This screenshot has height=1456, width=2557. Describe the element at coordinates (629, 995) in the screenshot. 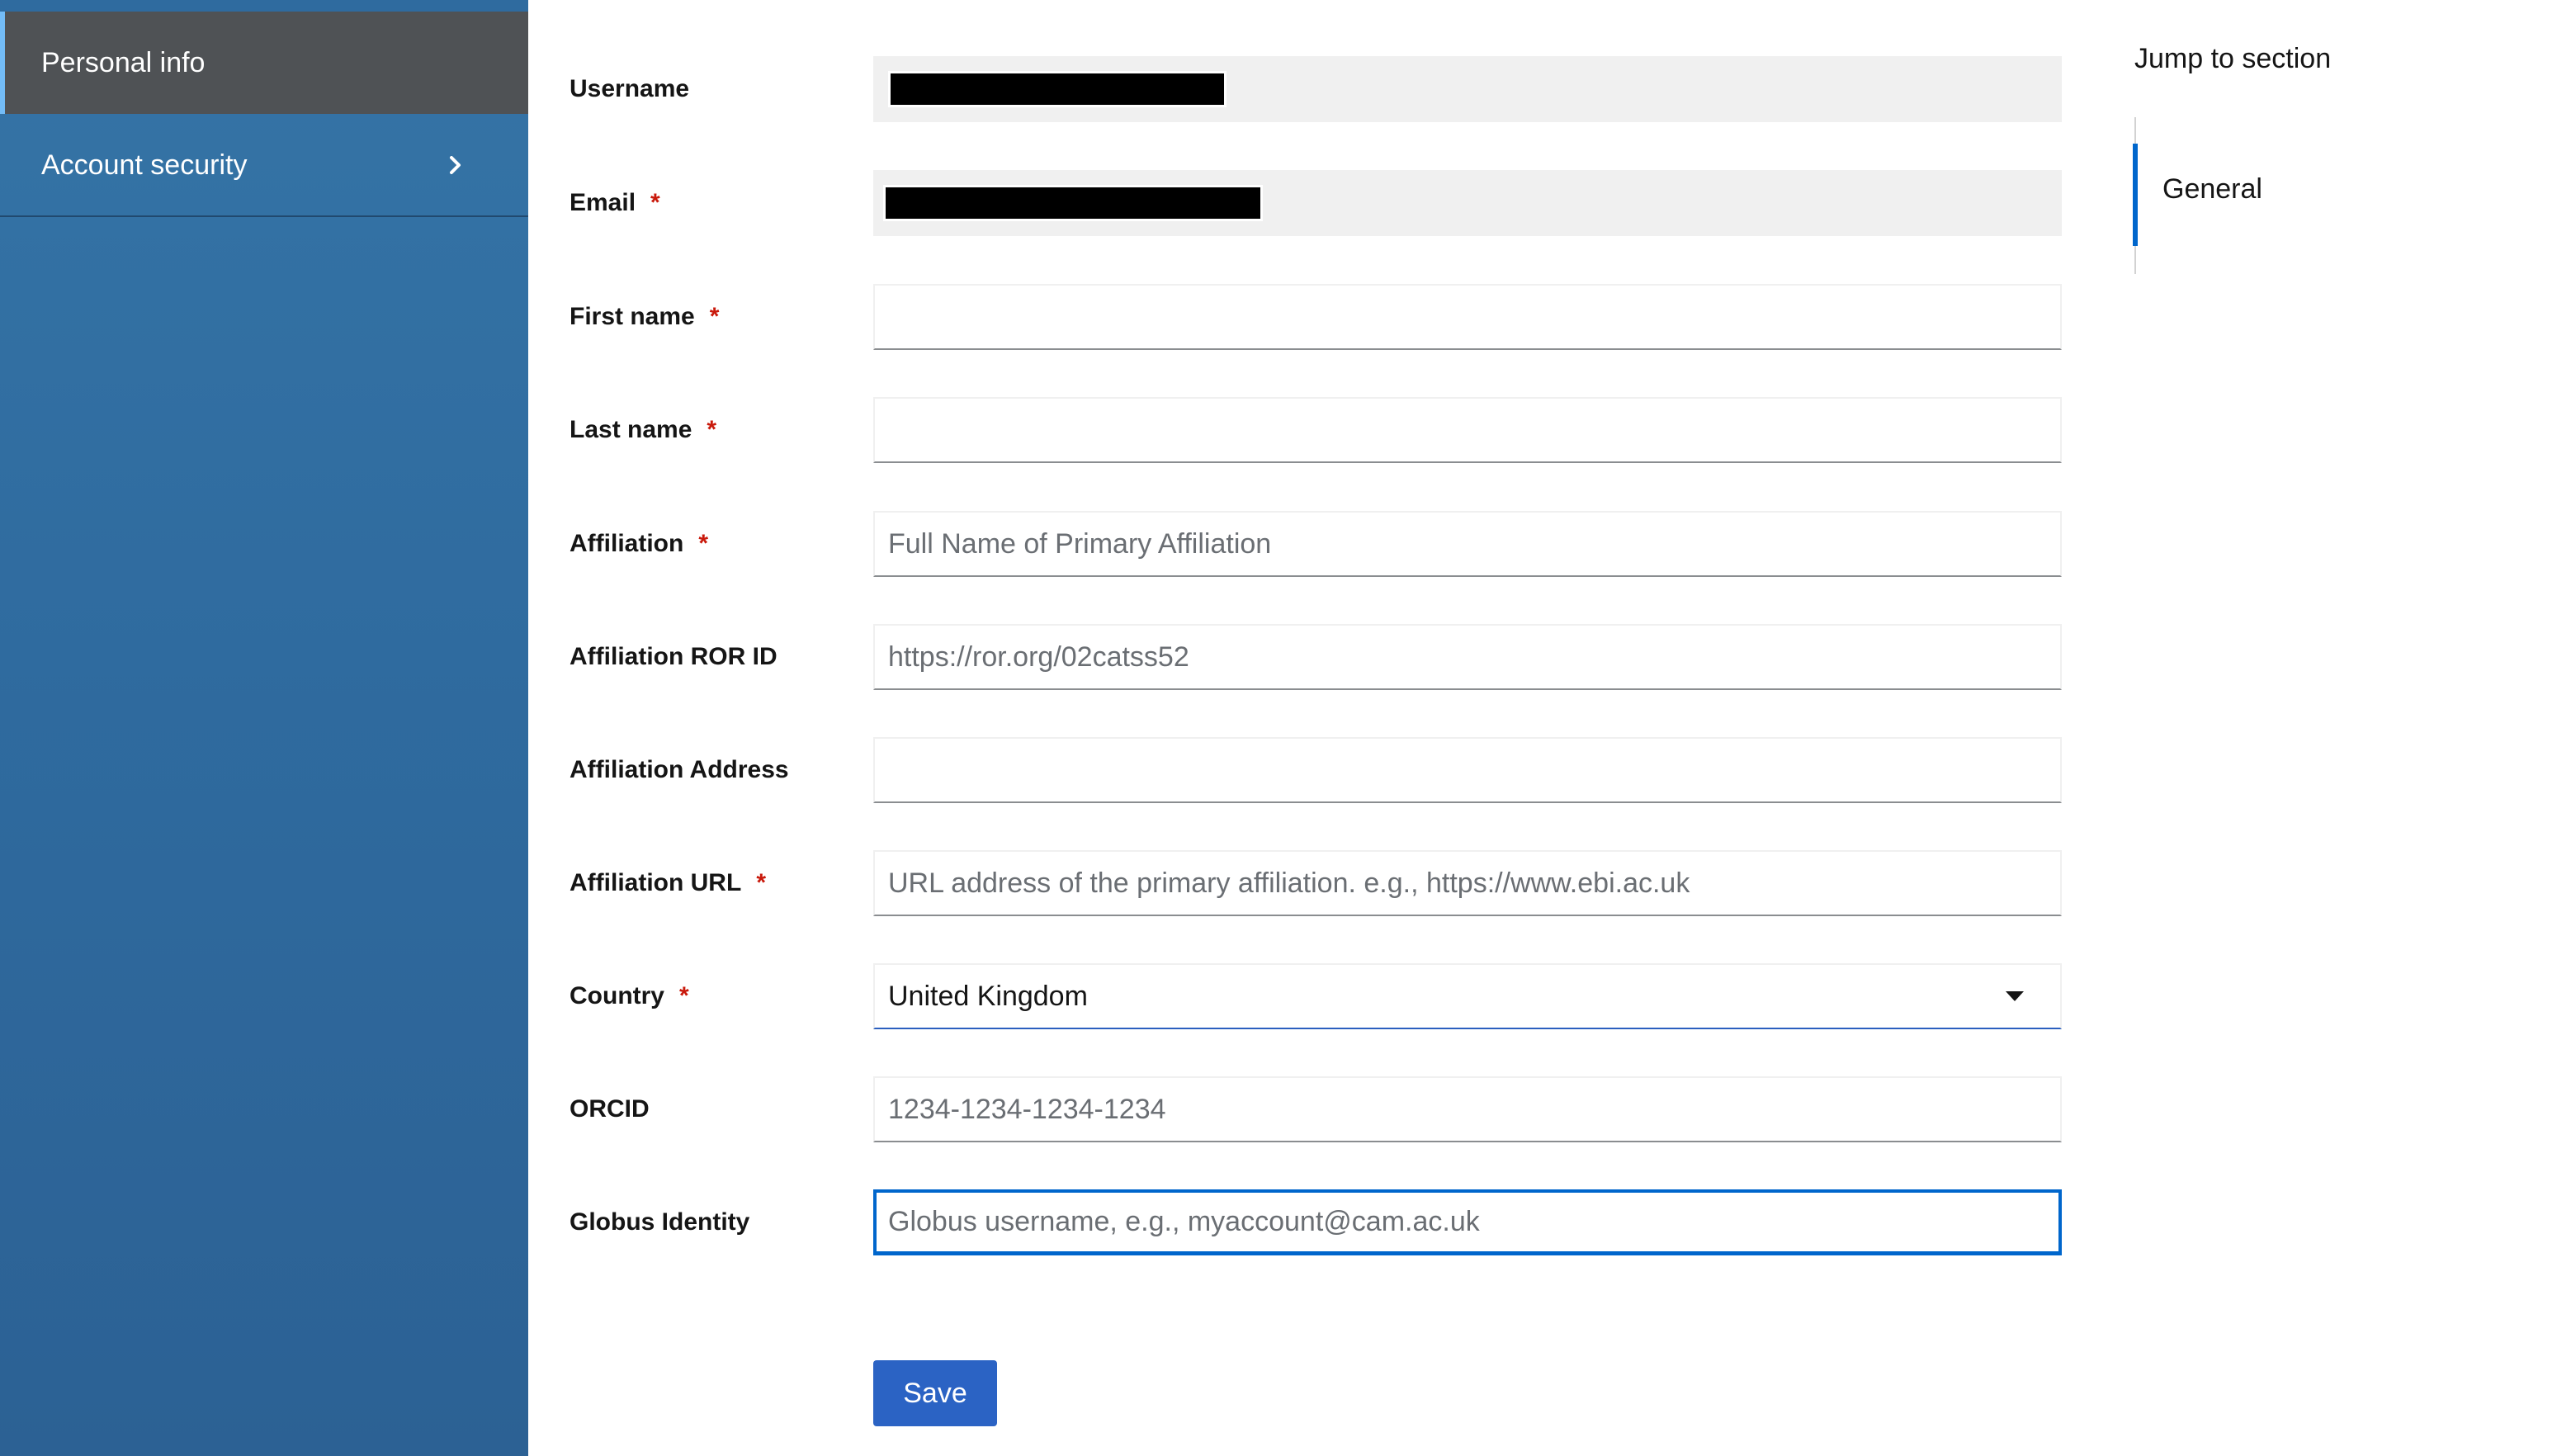

I see `country-label: Country *` at that location.